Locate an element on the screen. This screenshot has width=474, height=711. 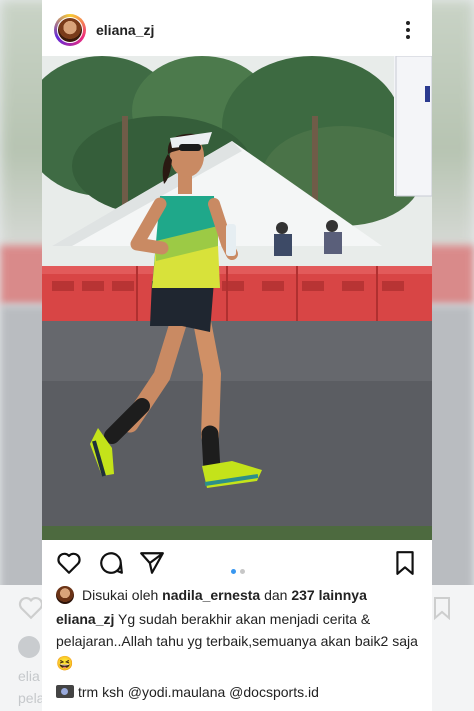
caption-credit-line: trm ksh @yodi.maulana @docsports.id is located at coordinates (238, 692).